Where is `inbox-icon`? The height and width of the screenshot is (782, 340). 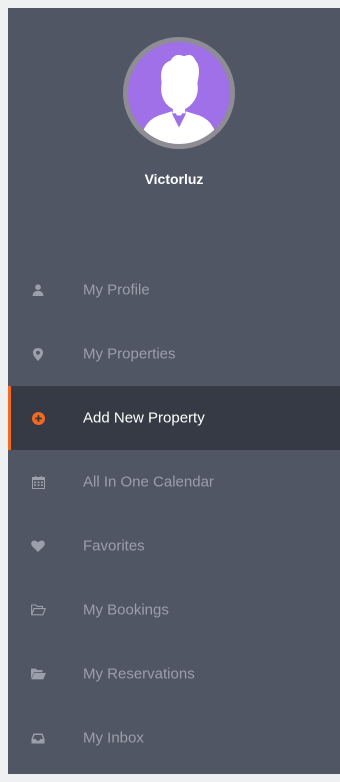 inbox-icon is located at coordinates (38, 738).